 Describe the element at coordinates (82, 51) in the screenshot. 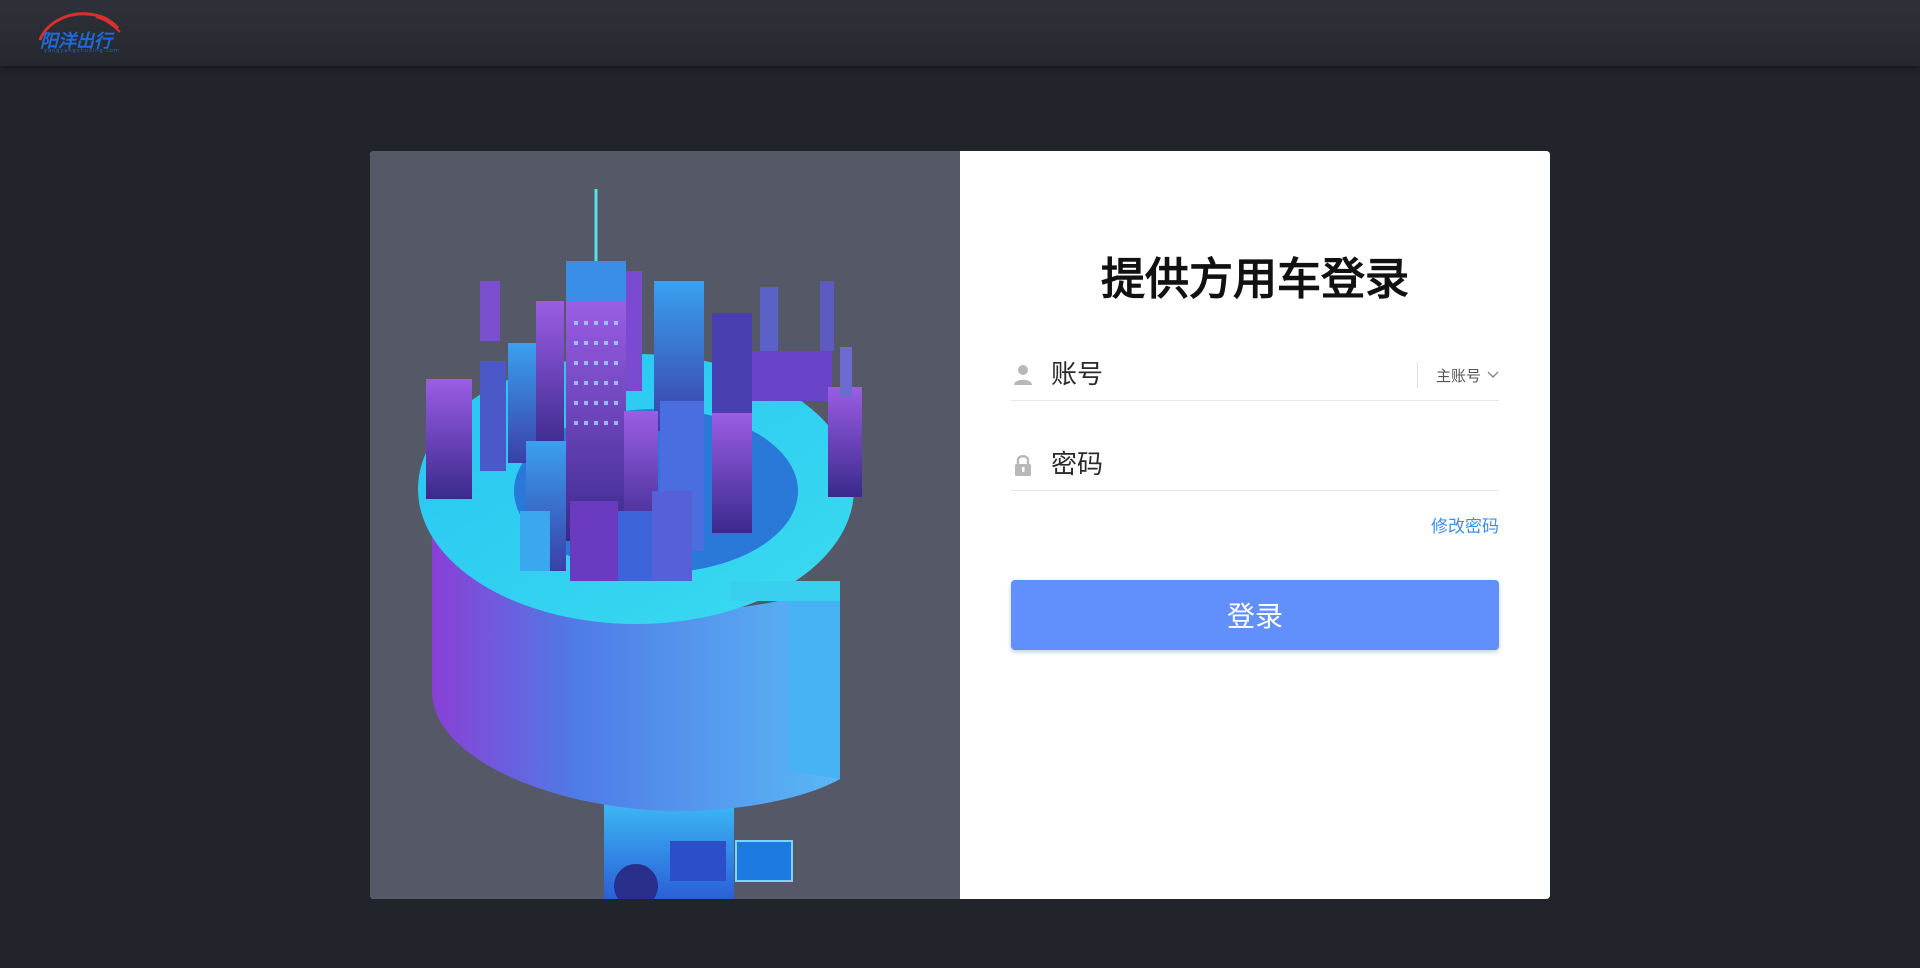

I see `logo-subtext: yangyangchuxing.com` at that location.